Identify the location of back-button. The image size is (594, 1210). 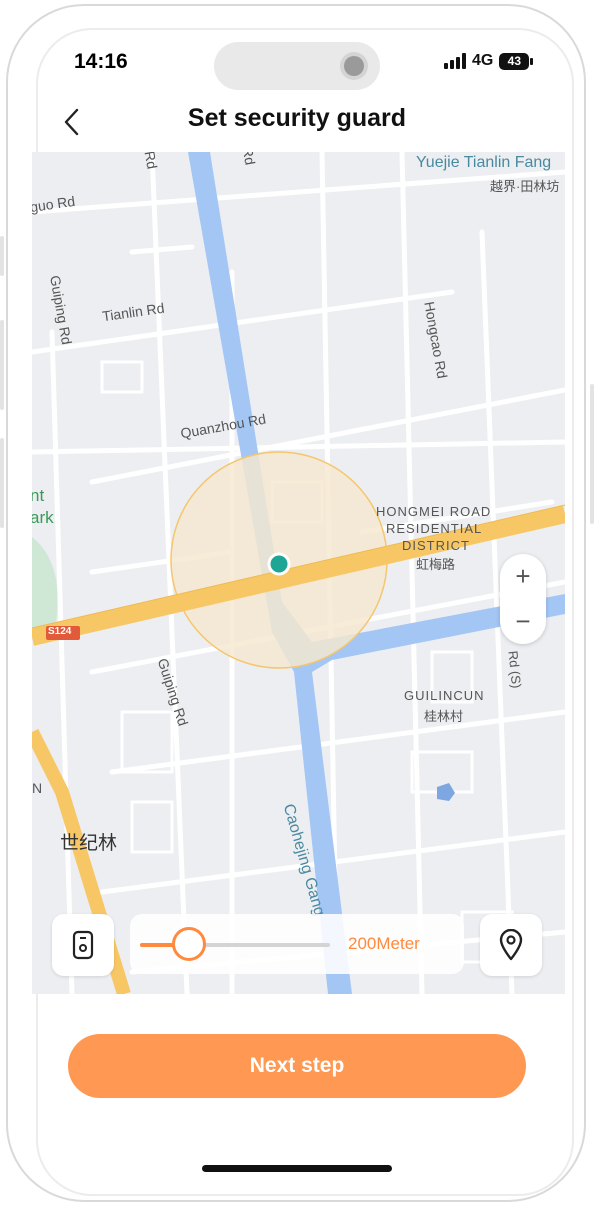
(72, 122).